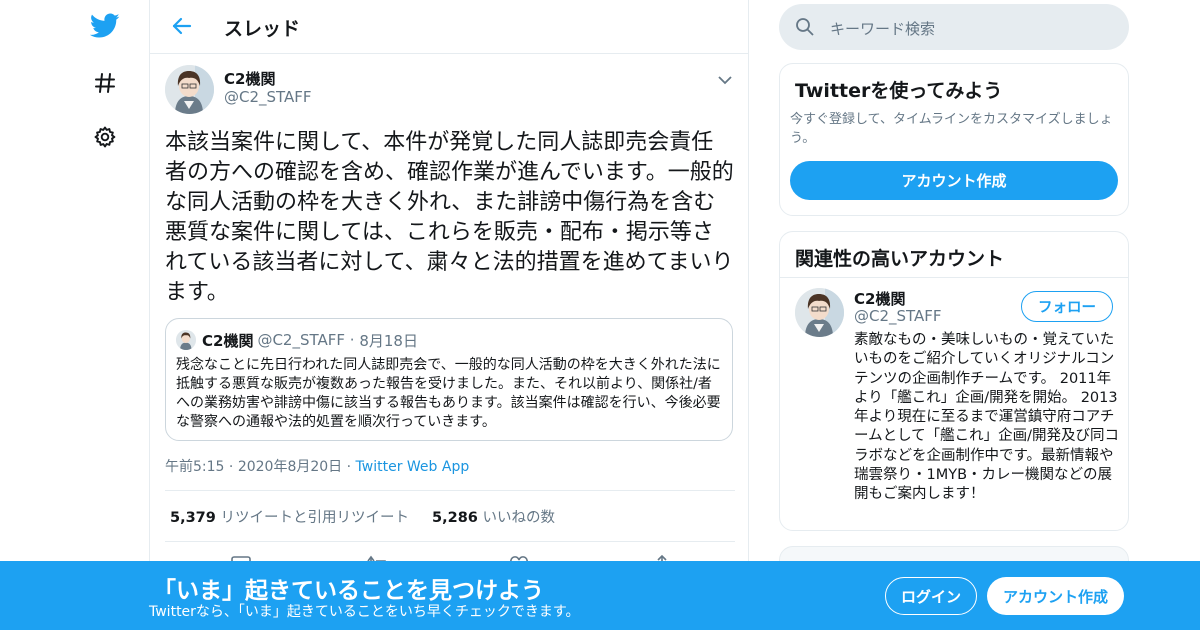 The width and height of the screenshot is (1200, 630). Describe the element at coordinates (388, 340) in the screenshot. I see `quoted-date: 8月18日` at that location.